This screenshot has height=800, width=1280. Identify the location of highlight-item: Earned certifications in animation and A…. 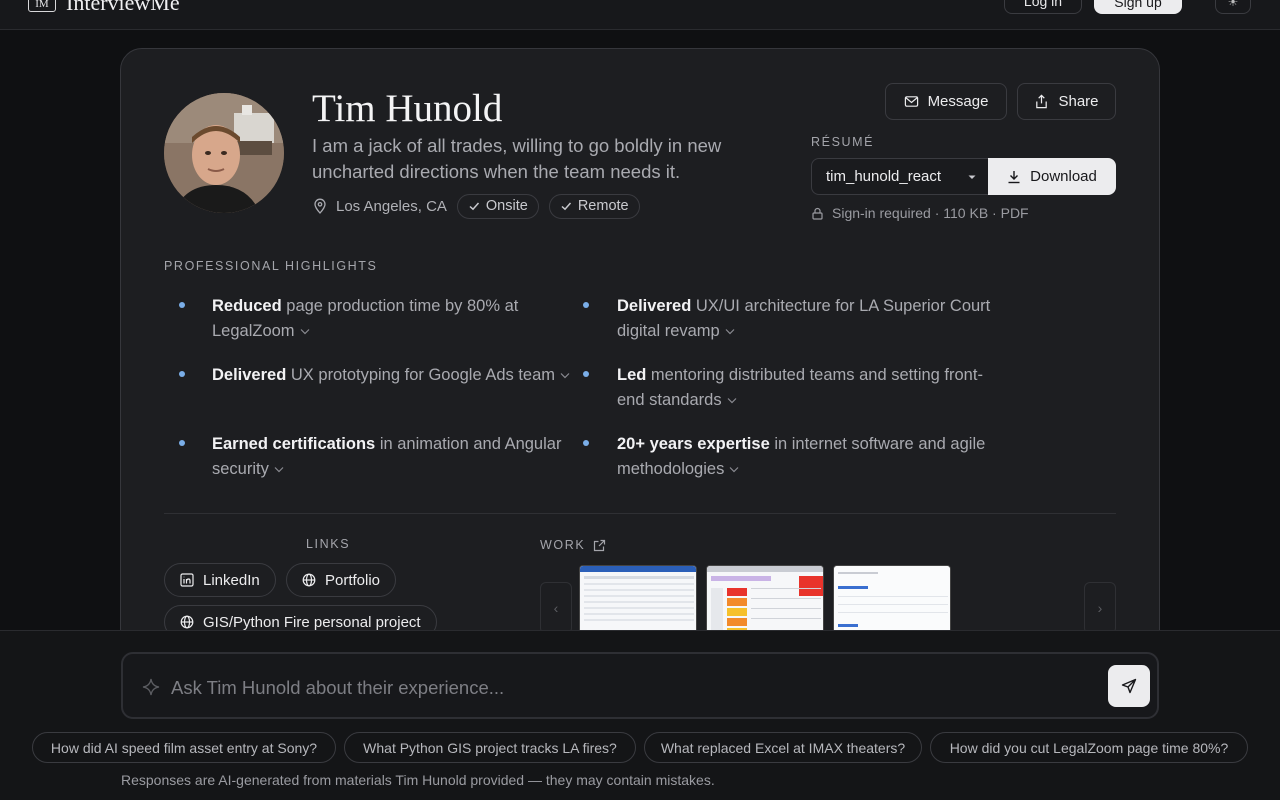
(392, 457).